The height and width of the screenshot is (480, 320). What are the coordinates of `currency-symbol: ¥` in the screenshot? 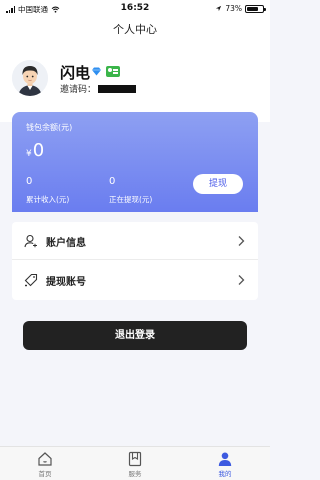 It's located at (29, 154).